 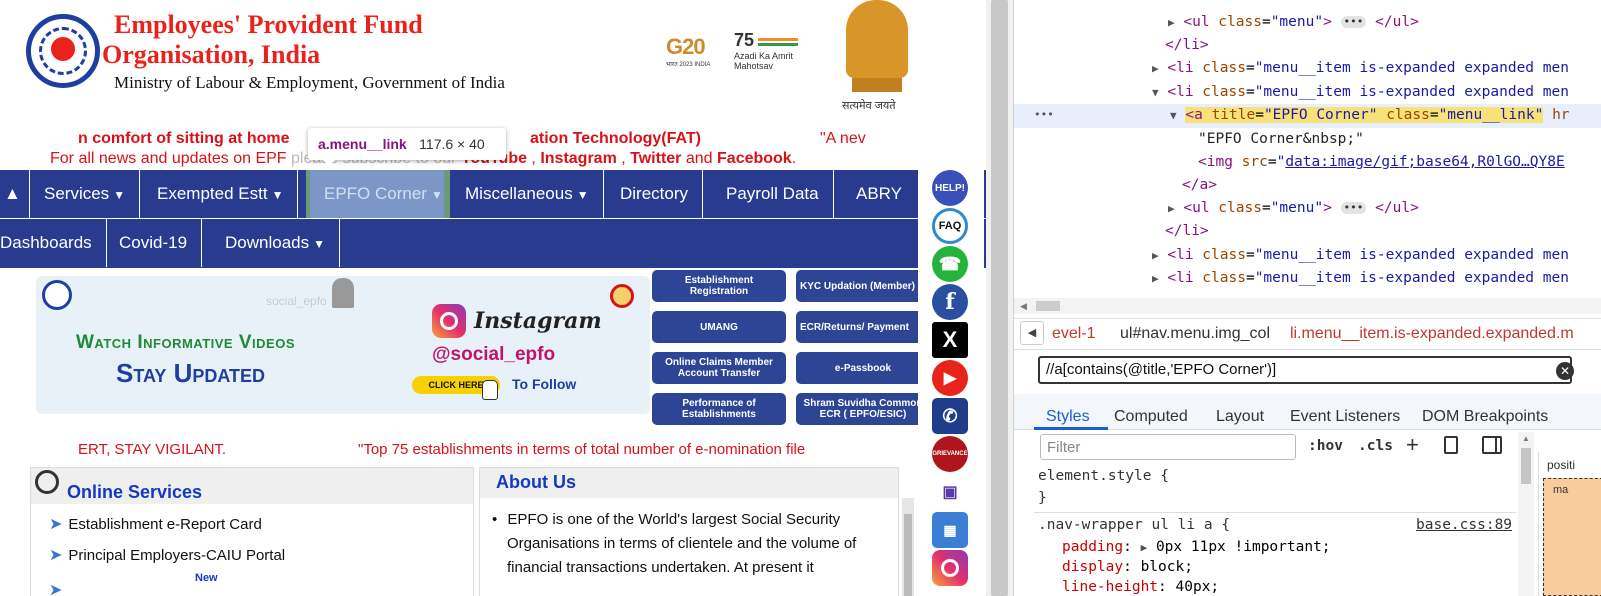 I want to click on nav-covid-19: Covid-19, so click(x=154, y=243).